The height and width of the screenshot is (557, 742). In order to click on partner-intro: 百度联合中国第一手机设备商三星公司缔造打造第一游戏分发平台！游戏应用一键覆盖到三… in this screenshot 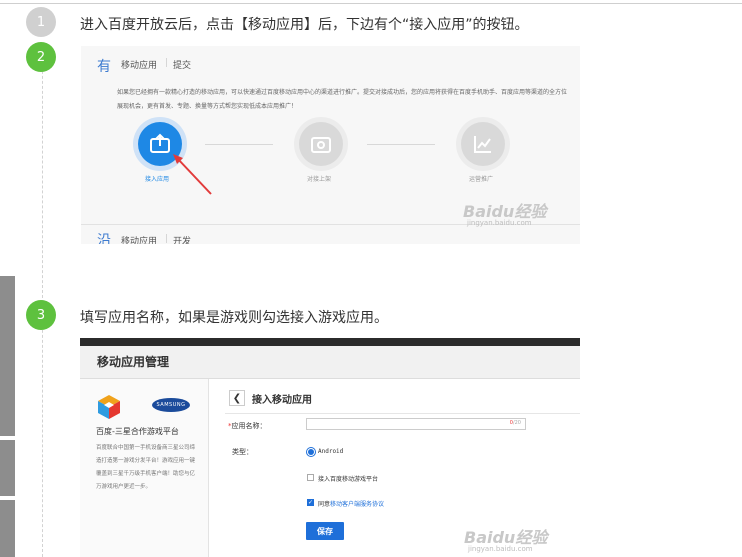, I will do `click(146, 467)`.